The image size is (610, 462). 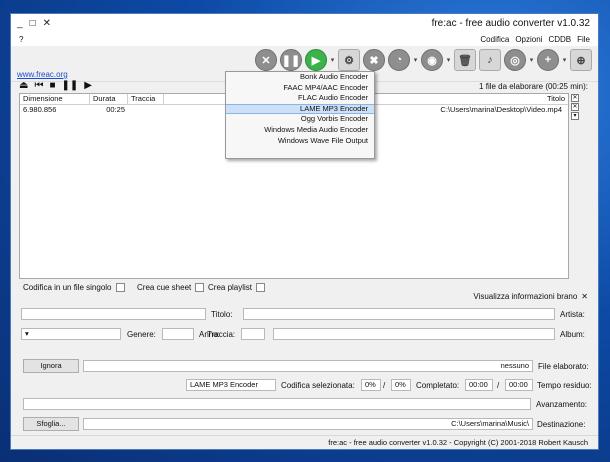 What do you see at coordinates (308, 366) in the screenshot?
I see `file-processed-value: nessuno` at bounding box center [308, 366].